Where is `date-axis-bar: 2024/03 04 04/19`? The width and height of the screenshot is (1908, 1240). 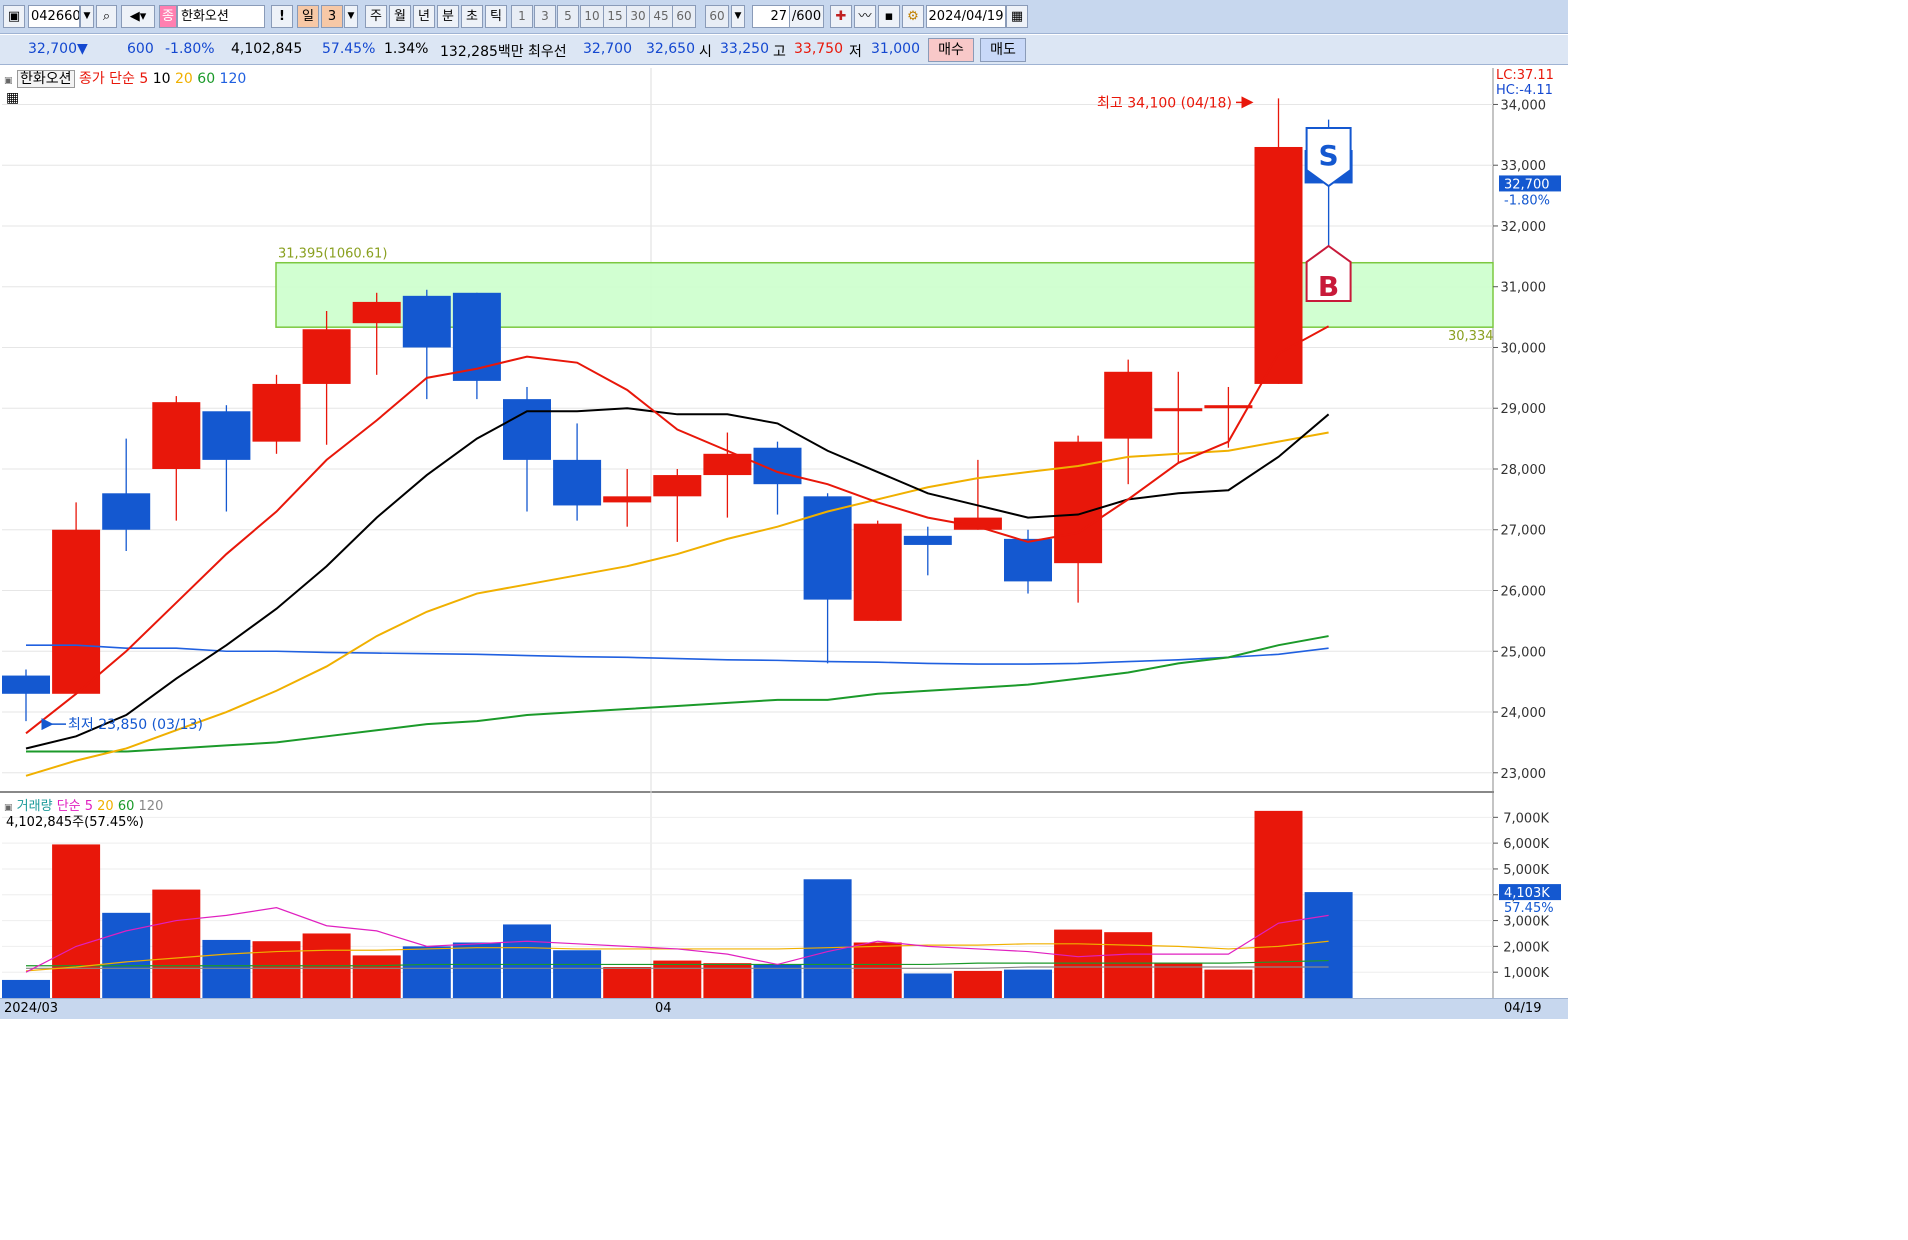
date-axis-bar: 2024/03 04 04/19 is located at coordinates (784, 1008).